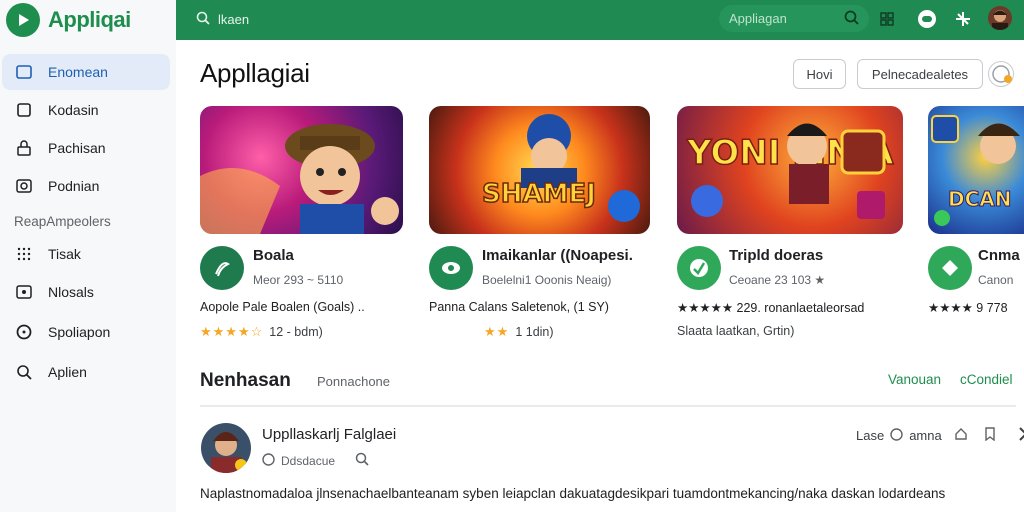 The width and height of the screenshot is (1024, 512). What do you see at coordinates (608, 406) in the screenshot?
I see `divider` at bounding box center [608, 406].